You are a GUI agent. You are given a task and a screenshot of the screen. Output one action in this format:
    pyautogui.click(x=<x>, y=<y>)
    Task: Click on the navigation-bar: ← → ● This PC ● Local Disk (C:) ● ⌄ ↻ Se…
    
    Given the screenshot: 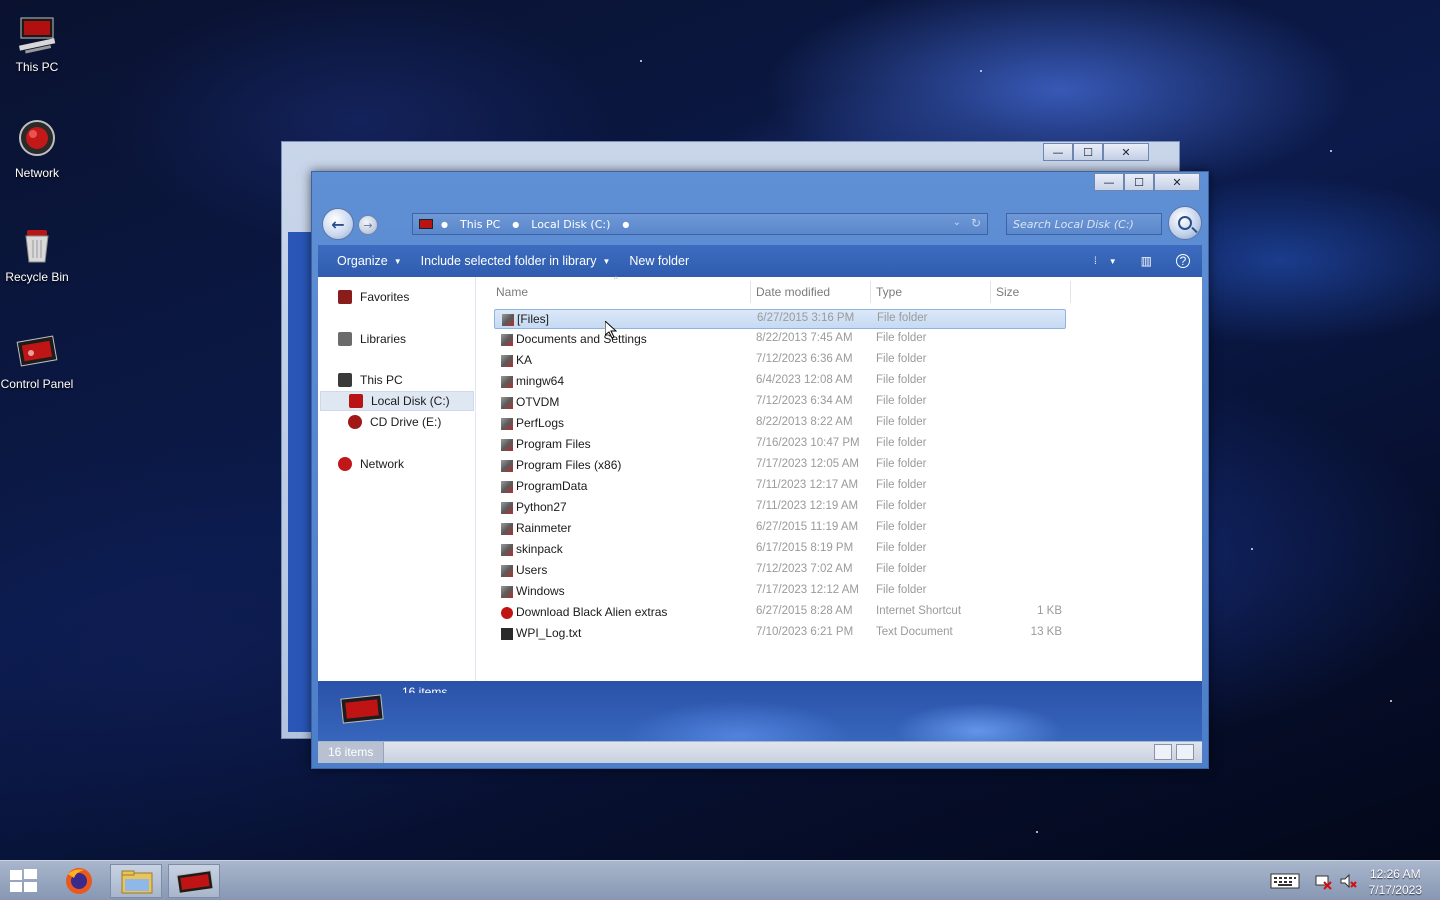 What is the action you would take?
    pyautogui.click(x=761, y=224)
    